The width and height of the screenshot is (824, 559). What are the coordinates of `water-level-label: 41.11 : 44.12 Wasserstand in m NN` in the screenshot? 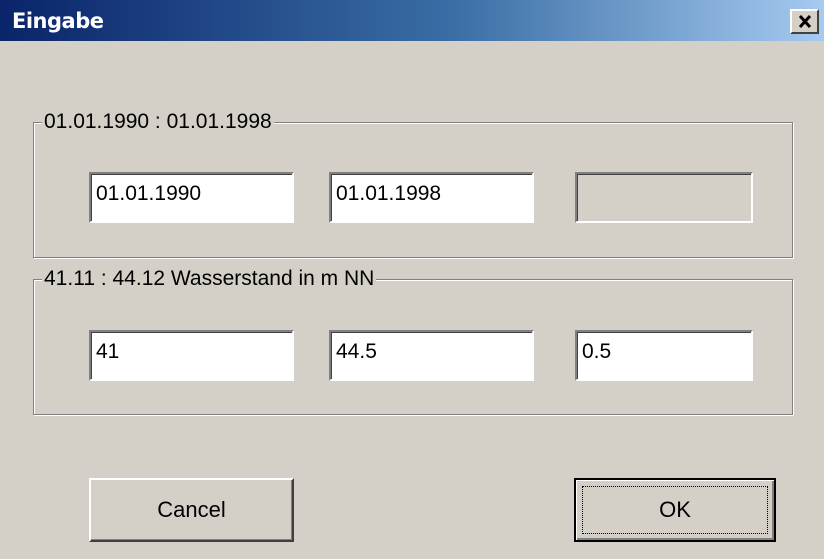 It's located at (209, 279).